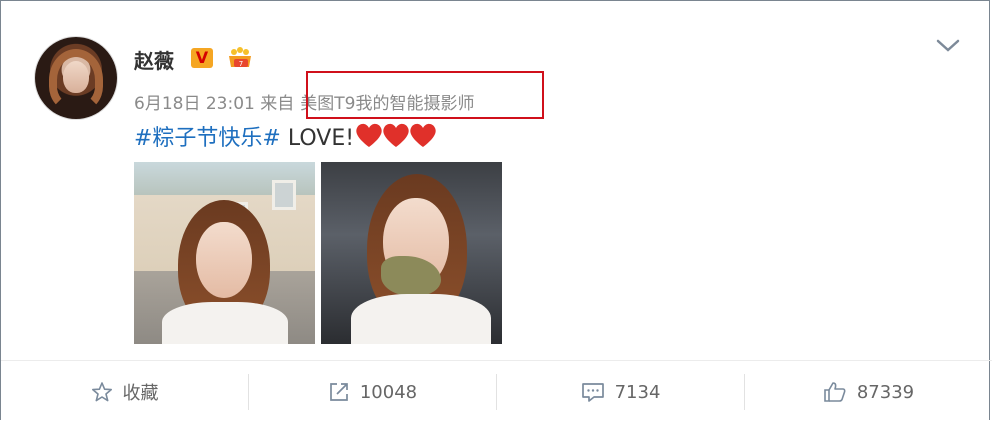 This screenshot has width=992, height=423. I want to click on like-count: 87339, so click(885, 392).